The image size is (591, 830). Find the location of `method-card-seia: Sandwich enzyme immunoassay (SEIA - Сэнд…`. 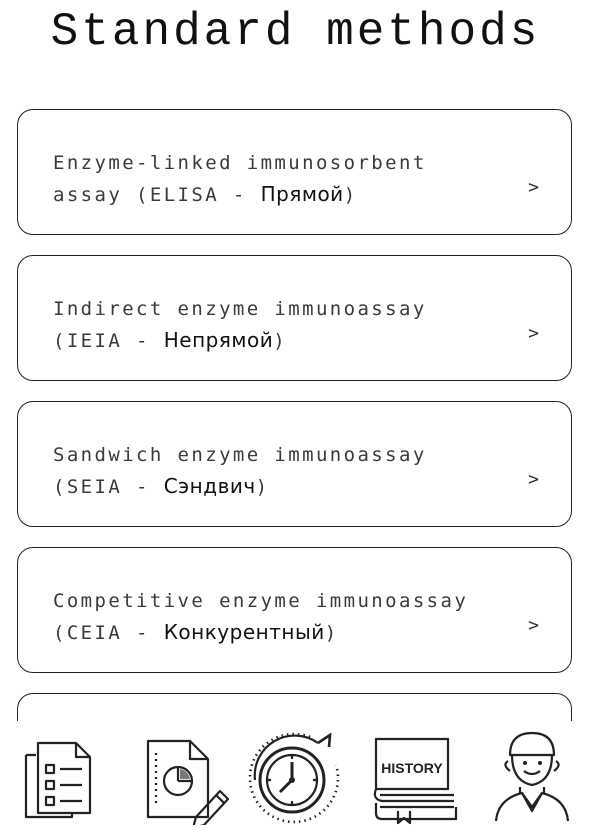

method-card-seia: Sandwich enzyme immunoassay (SEIA - Сэнд… is located at coordinates (294, 464).